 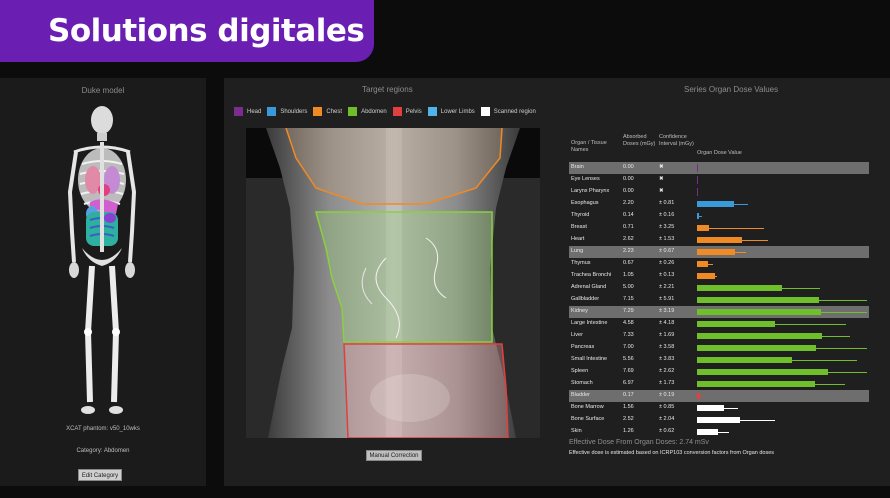 I want to click on series-dose-title: Series Organ Dose Values, so click(x=731, y=89).